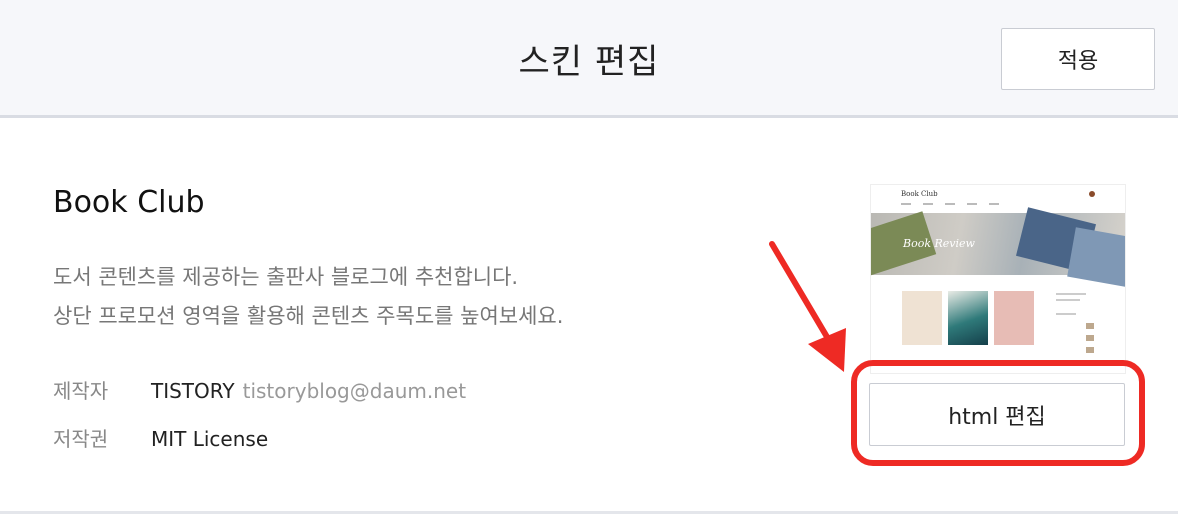 The height and width of the screenshot is (516, 1178). Describe the element at coordinates (354, 391) in the screenshot. I see `author-email: tistoryblog@daum.net` at that location.